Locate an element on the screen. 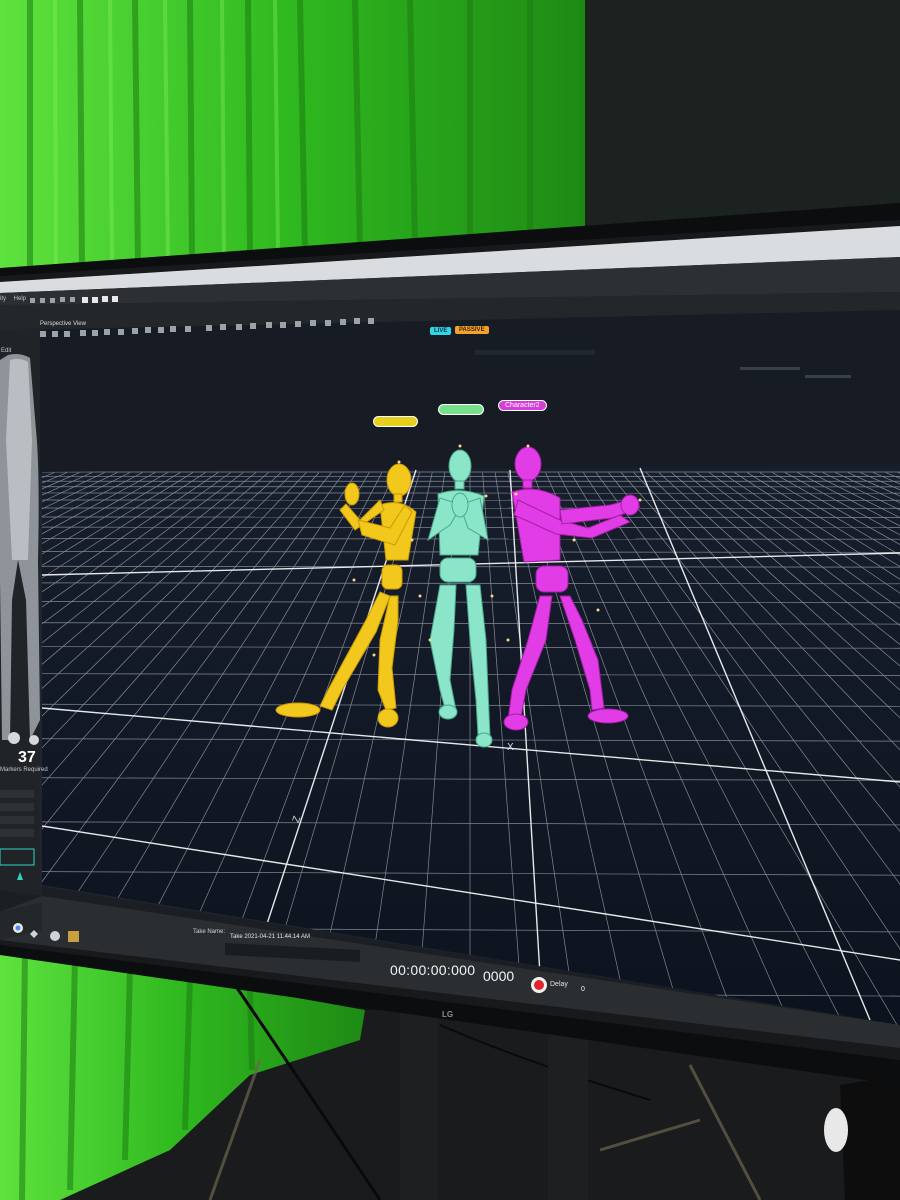 The height and width of the screenshot is (1200, 900). menu-item-help: Help is located at coordinates (20, 299).